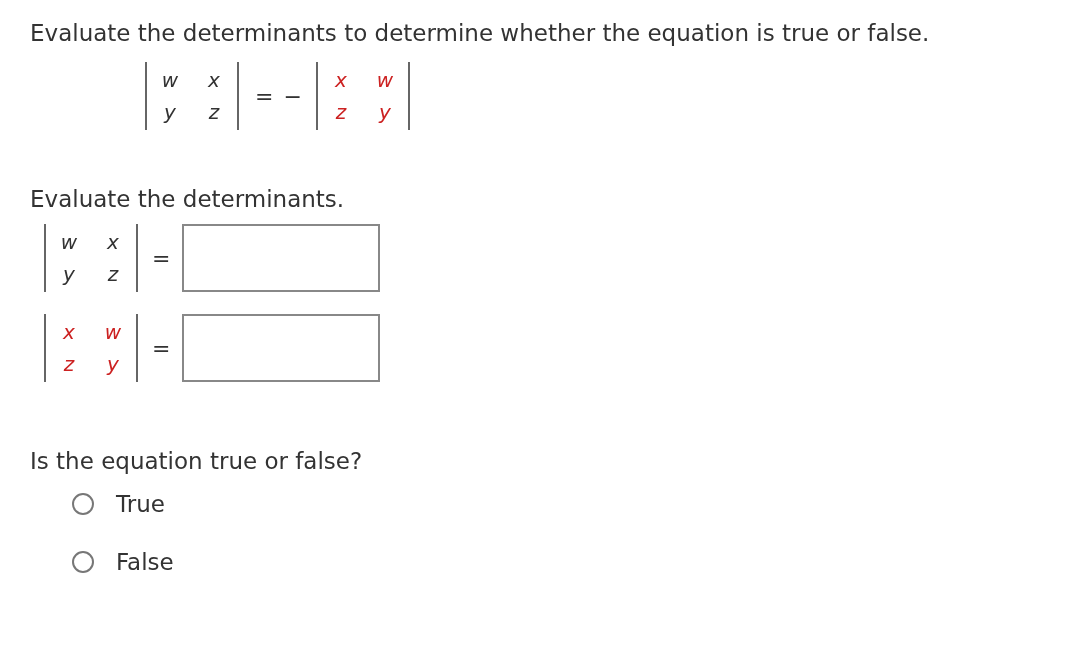 The image size is (1084, 646). I want to click on question-text: Evaluate the determinants to determine whether the equation is true or false., so click(480, 33).